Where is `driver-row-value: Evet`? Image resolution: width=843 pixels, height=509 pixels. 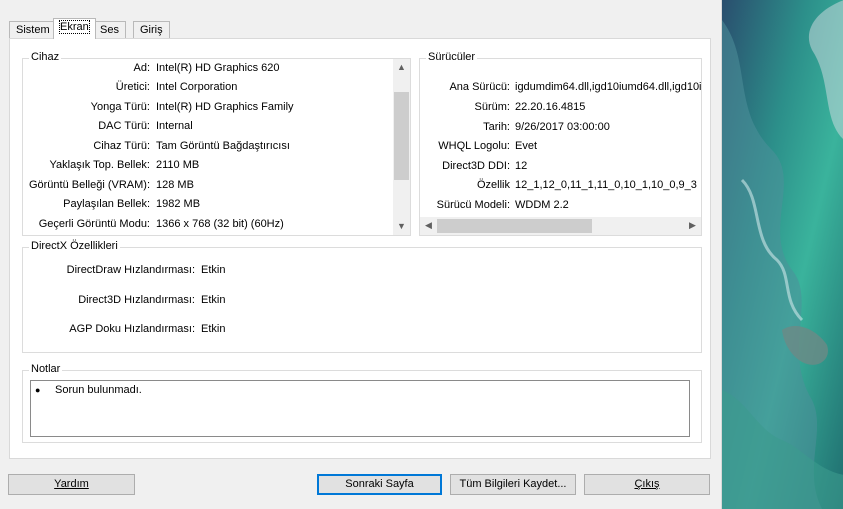
driver-row-value: Evet is located at coordinates (526, 146).